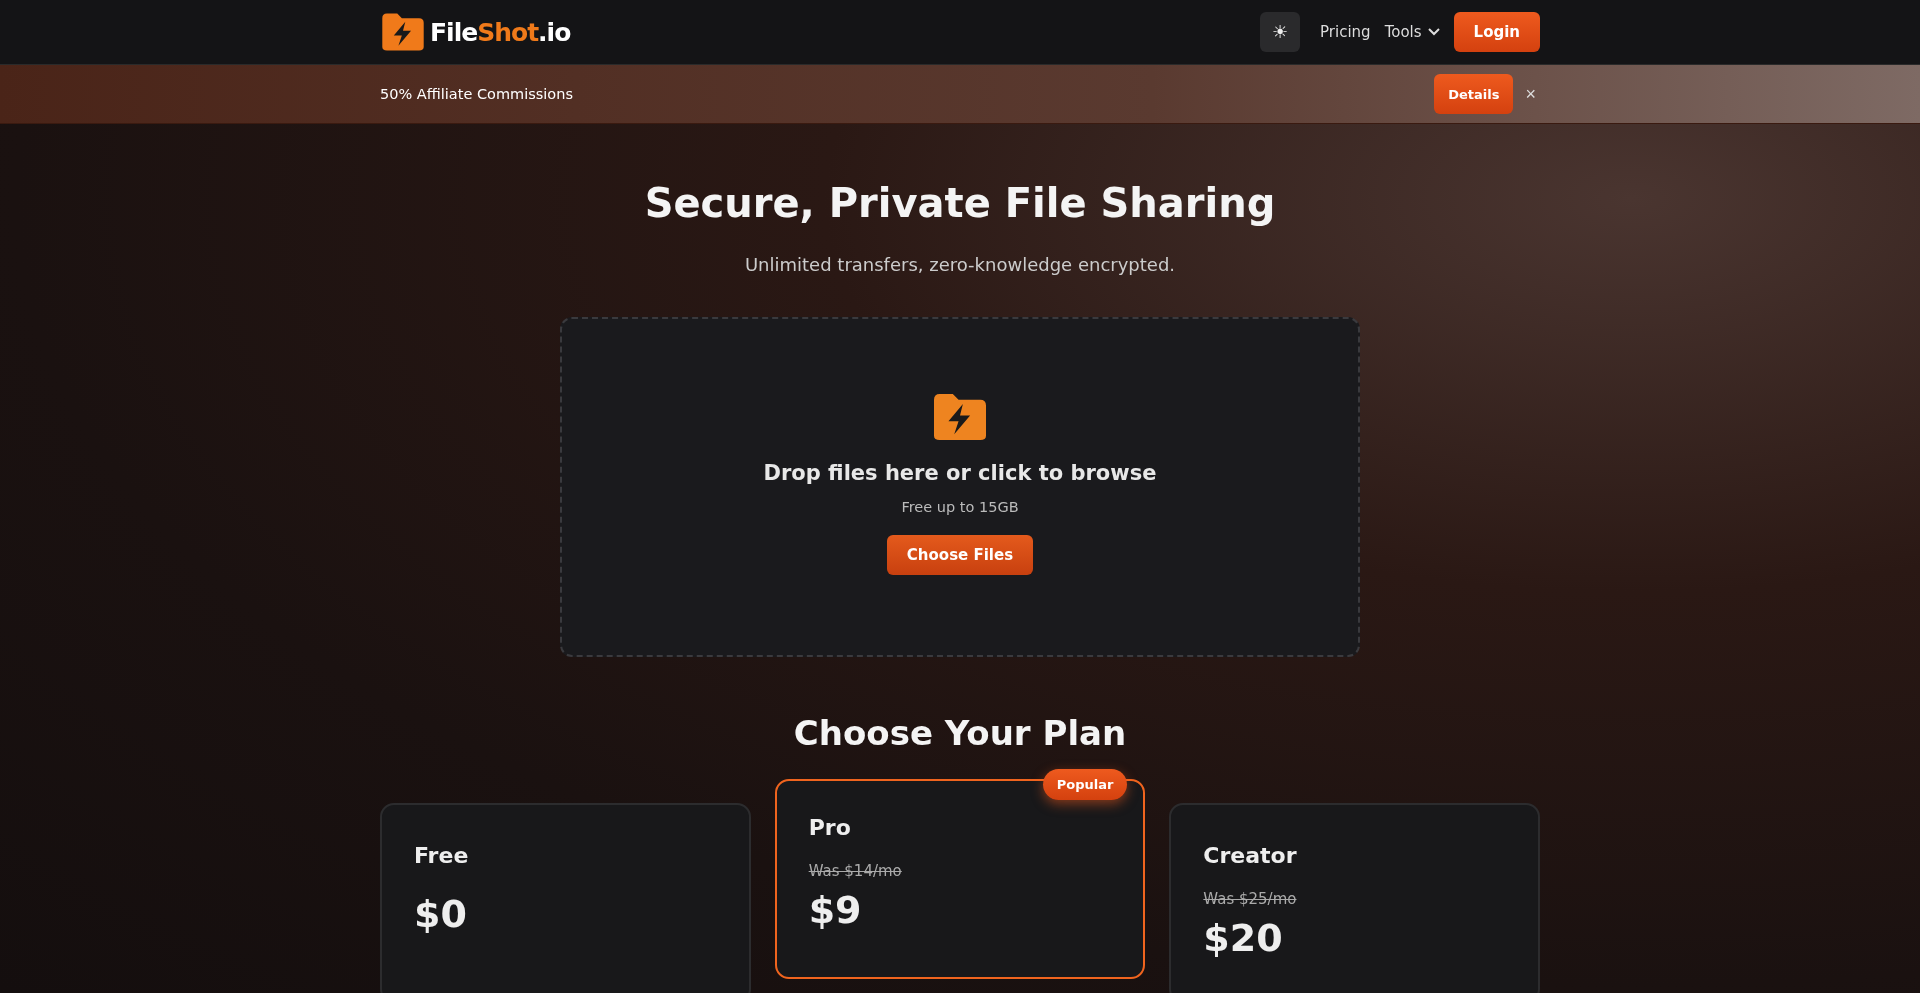 The image size is (1920, 993). I want to click on plans-title: Choose Your Plan, so click(960, 733).